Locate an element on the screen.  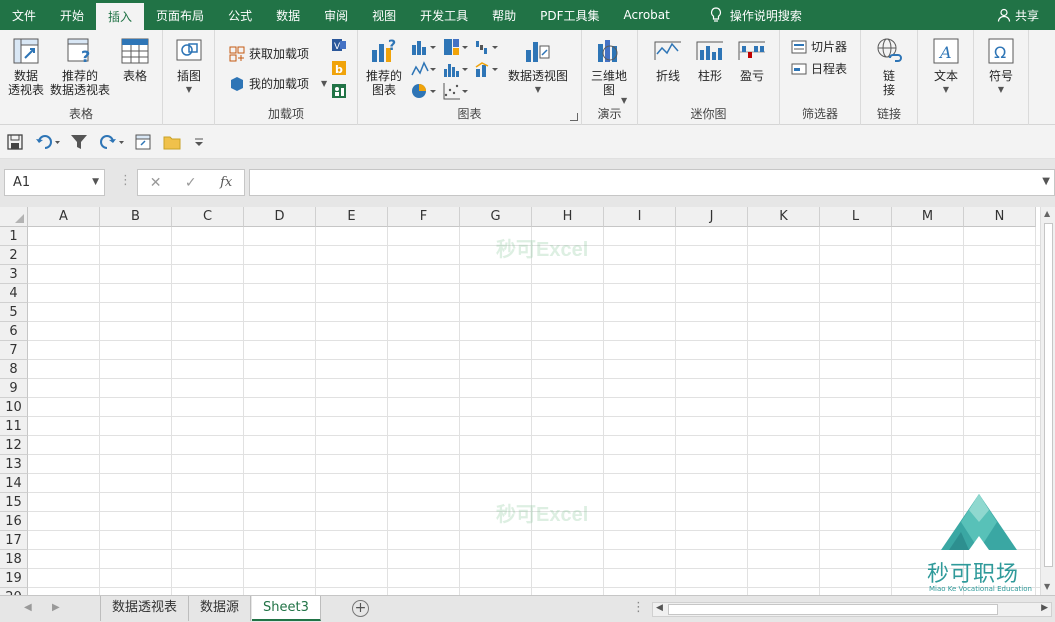
pivot-chart-button: 数据透视图 ▼ is located at coordinates (538, 66).